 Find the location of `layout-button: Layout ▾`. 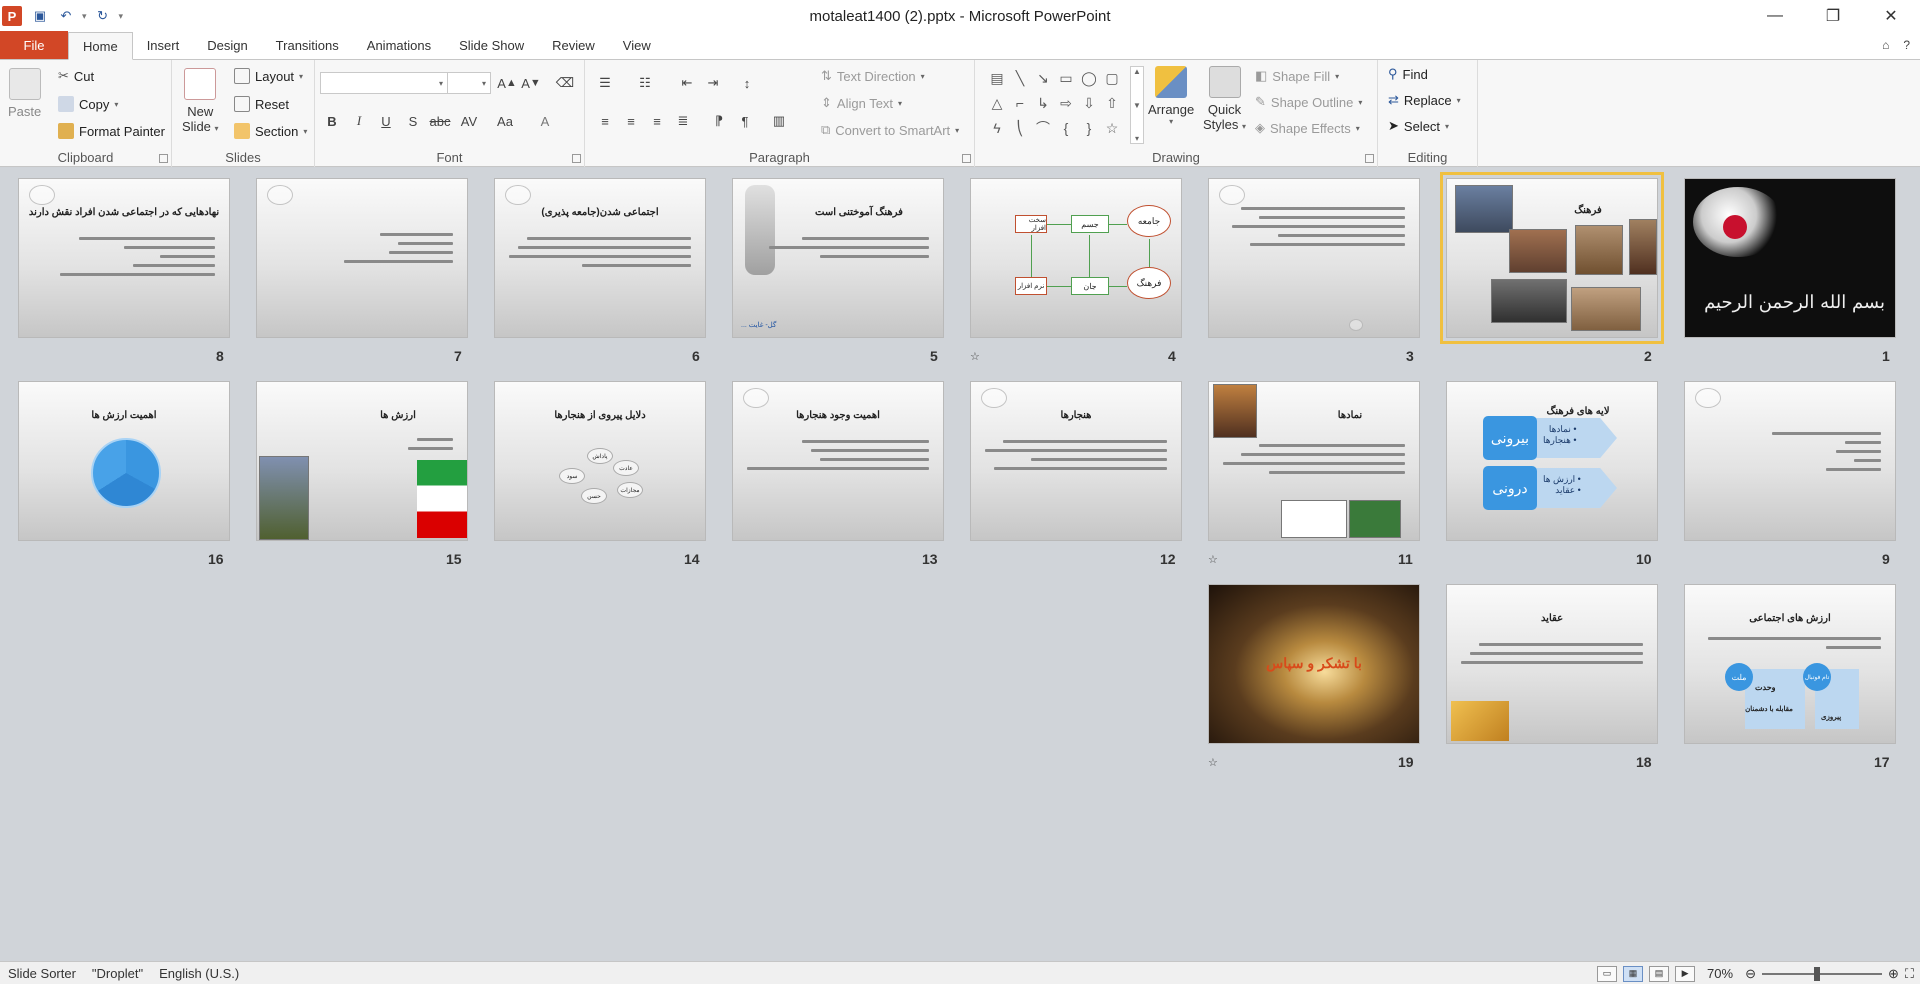

layout-button: Layout ▾ is located at coordinates (268, 76).